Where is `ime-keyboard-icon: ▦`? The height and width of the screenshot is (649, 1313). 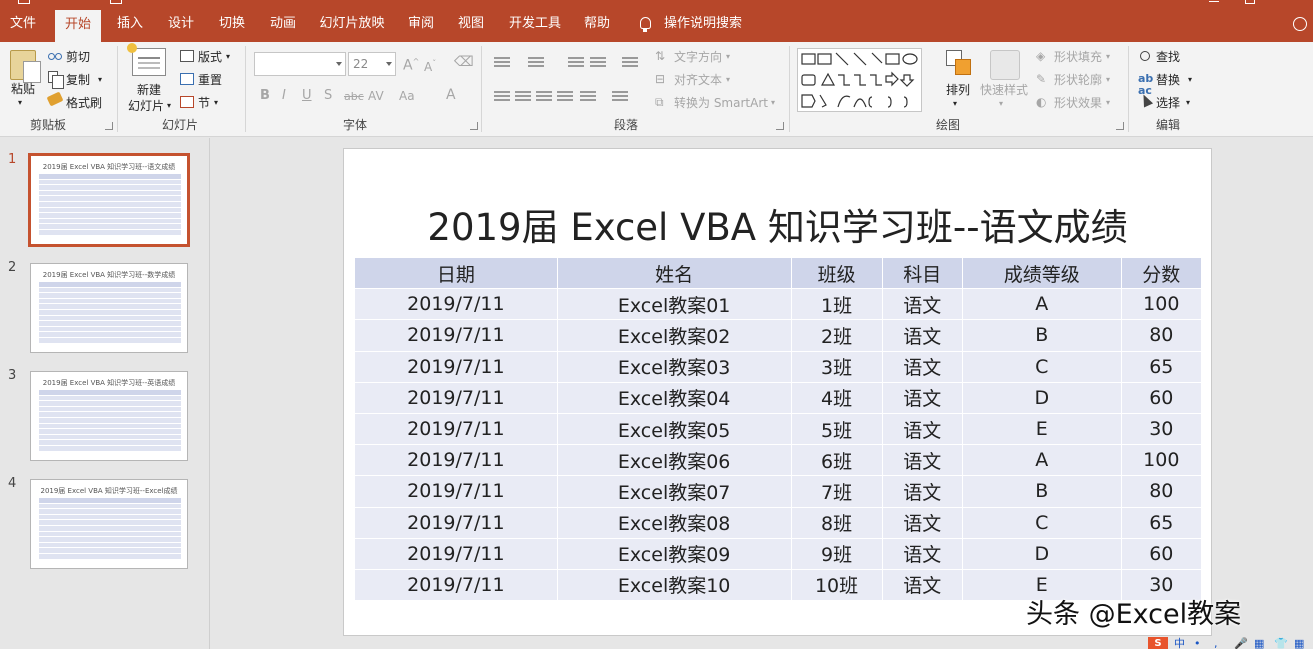
ime-keyboard-icon: ▦ is located at coordinates (1259, 643).